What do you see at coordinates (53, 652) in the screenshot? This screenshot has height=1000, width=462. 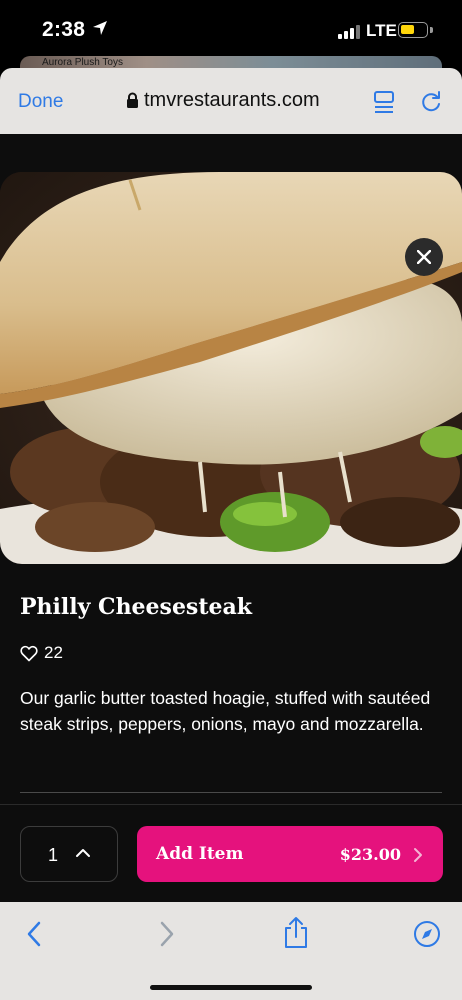 I see `like-count: 22` at bounding box center [53, 652].